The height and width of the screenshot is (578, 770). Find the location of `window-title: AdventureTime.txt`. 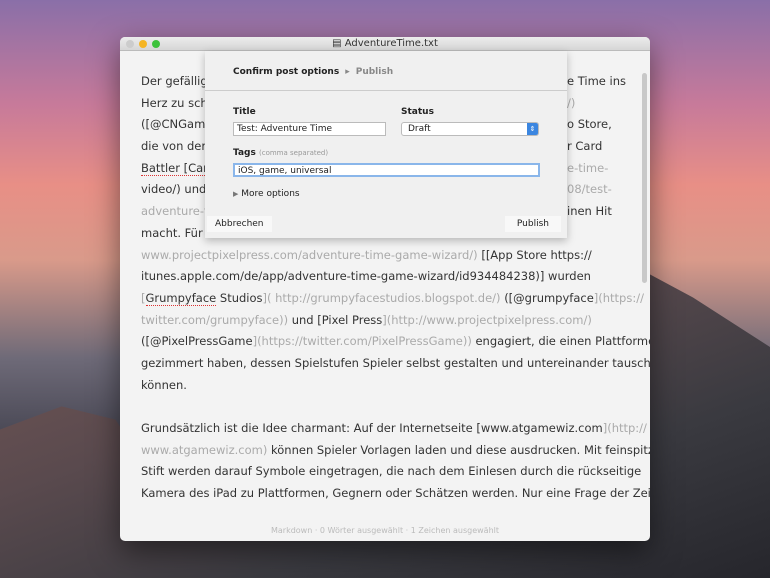

window-title: AdventureTime.txt is located at coordinates (391, 43).